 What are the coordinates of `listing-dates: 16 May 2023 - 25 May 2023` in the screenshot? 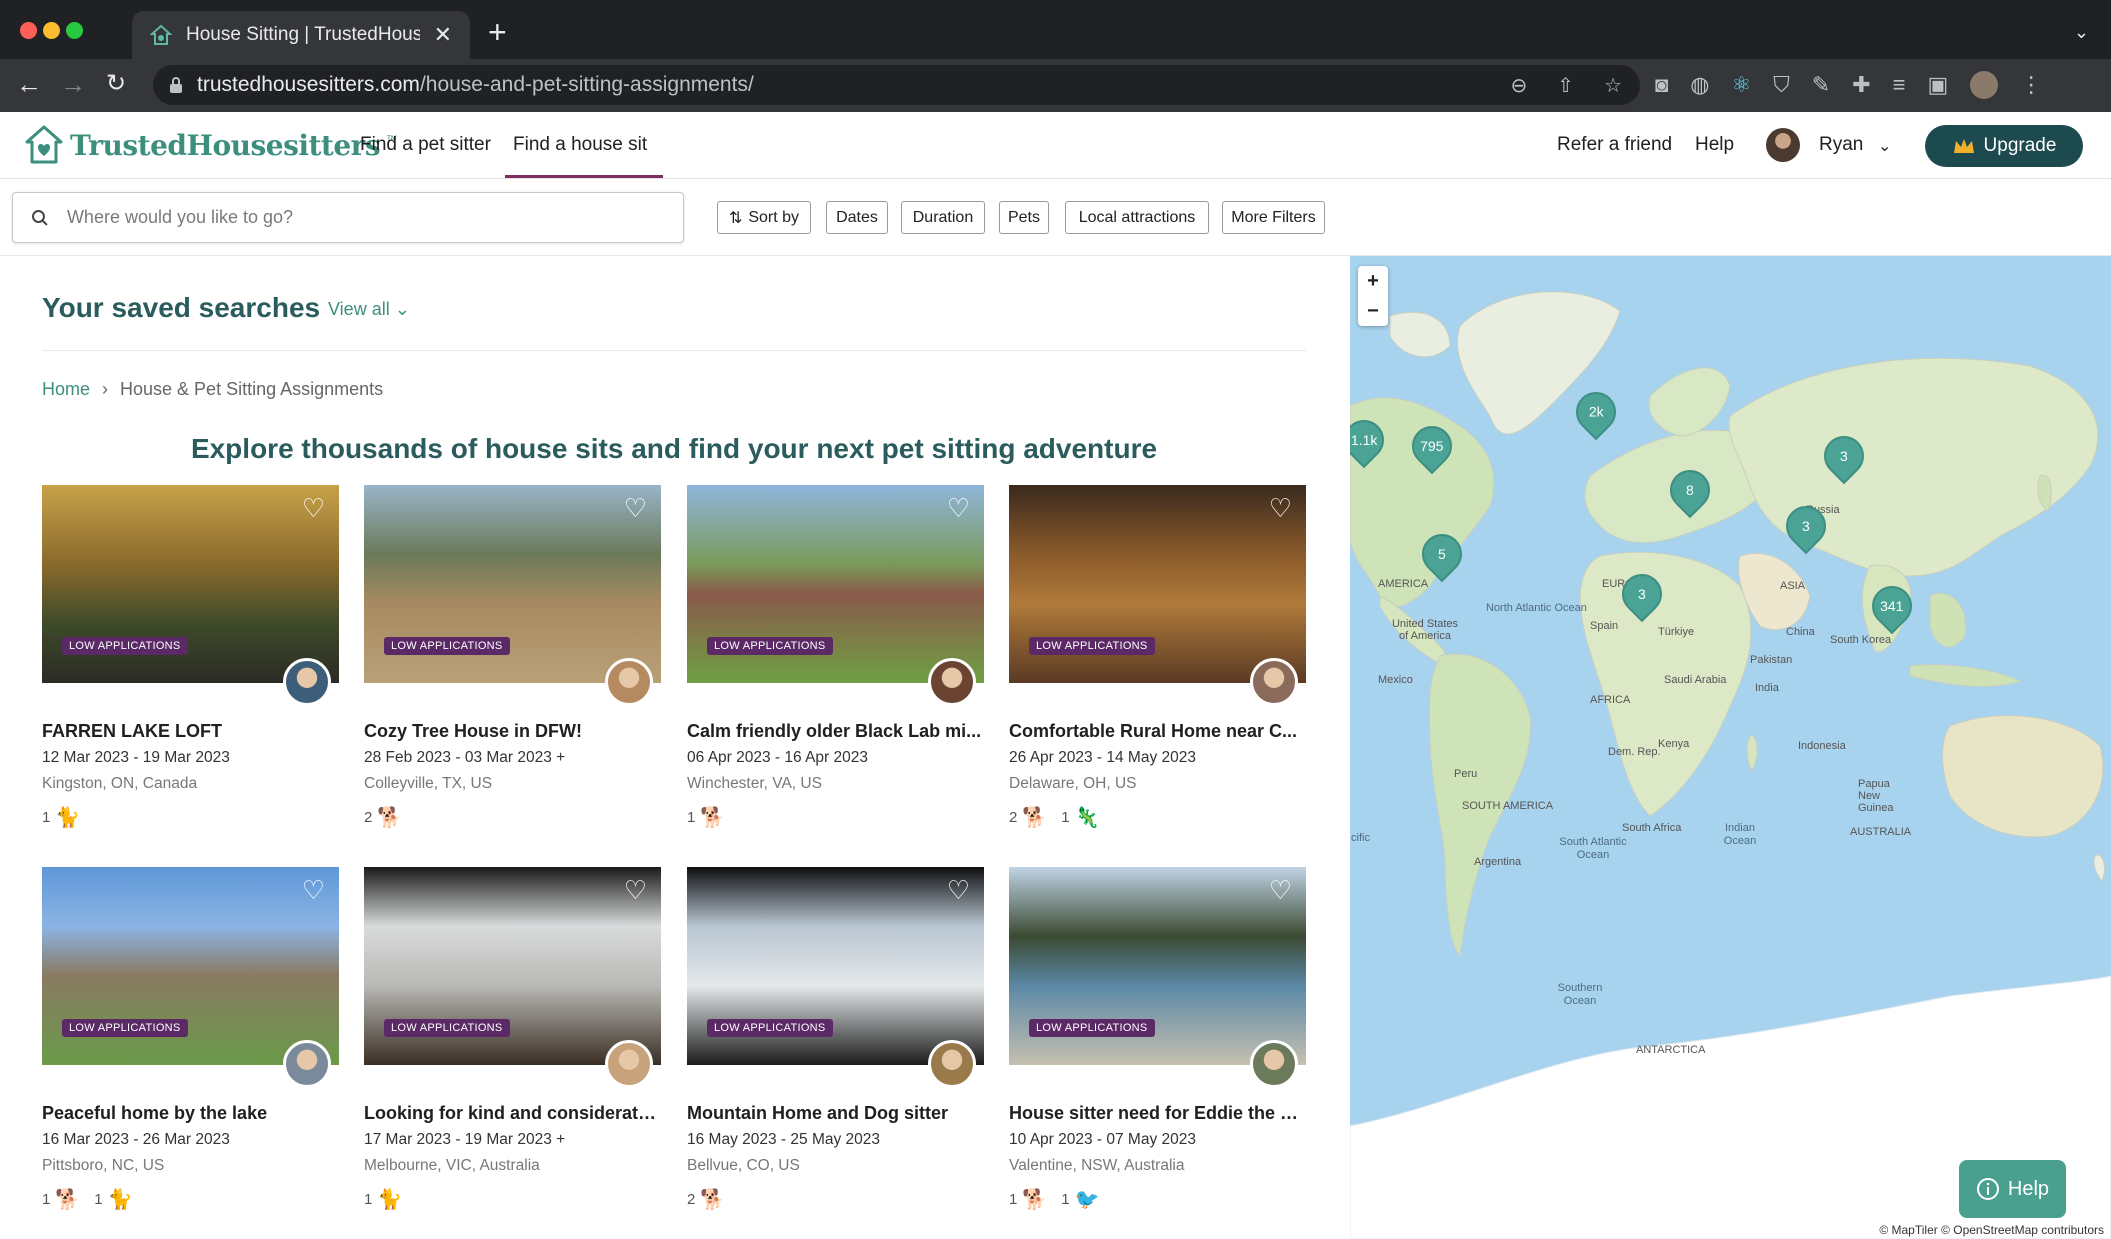 It's located at (784, 1139).